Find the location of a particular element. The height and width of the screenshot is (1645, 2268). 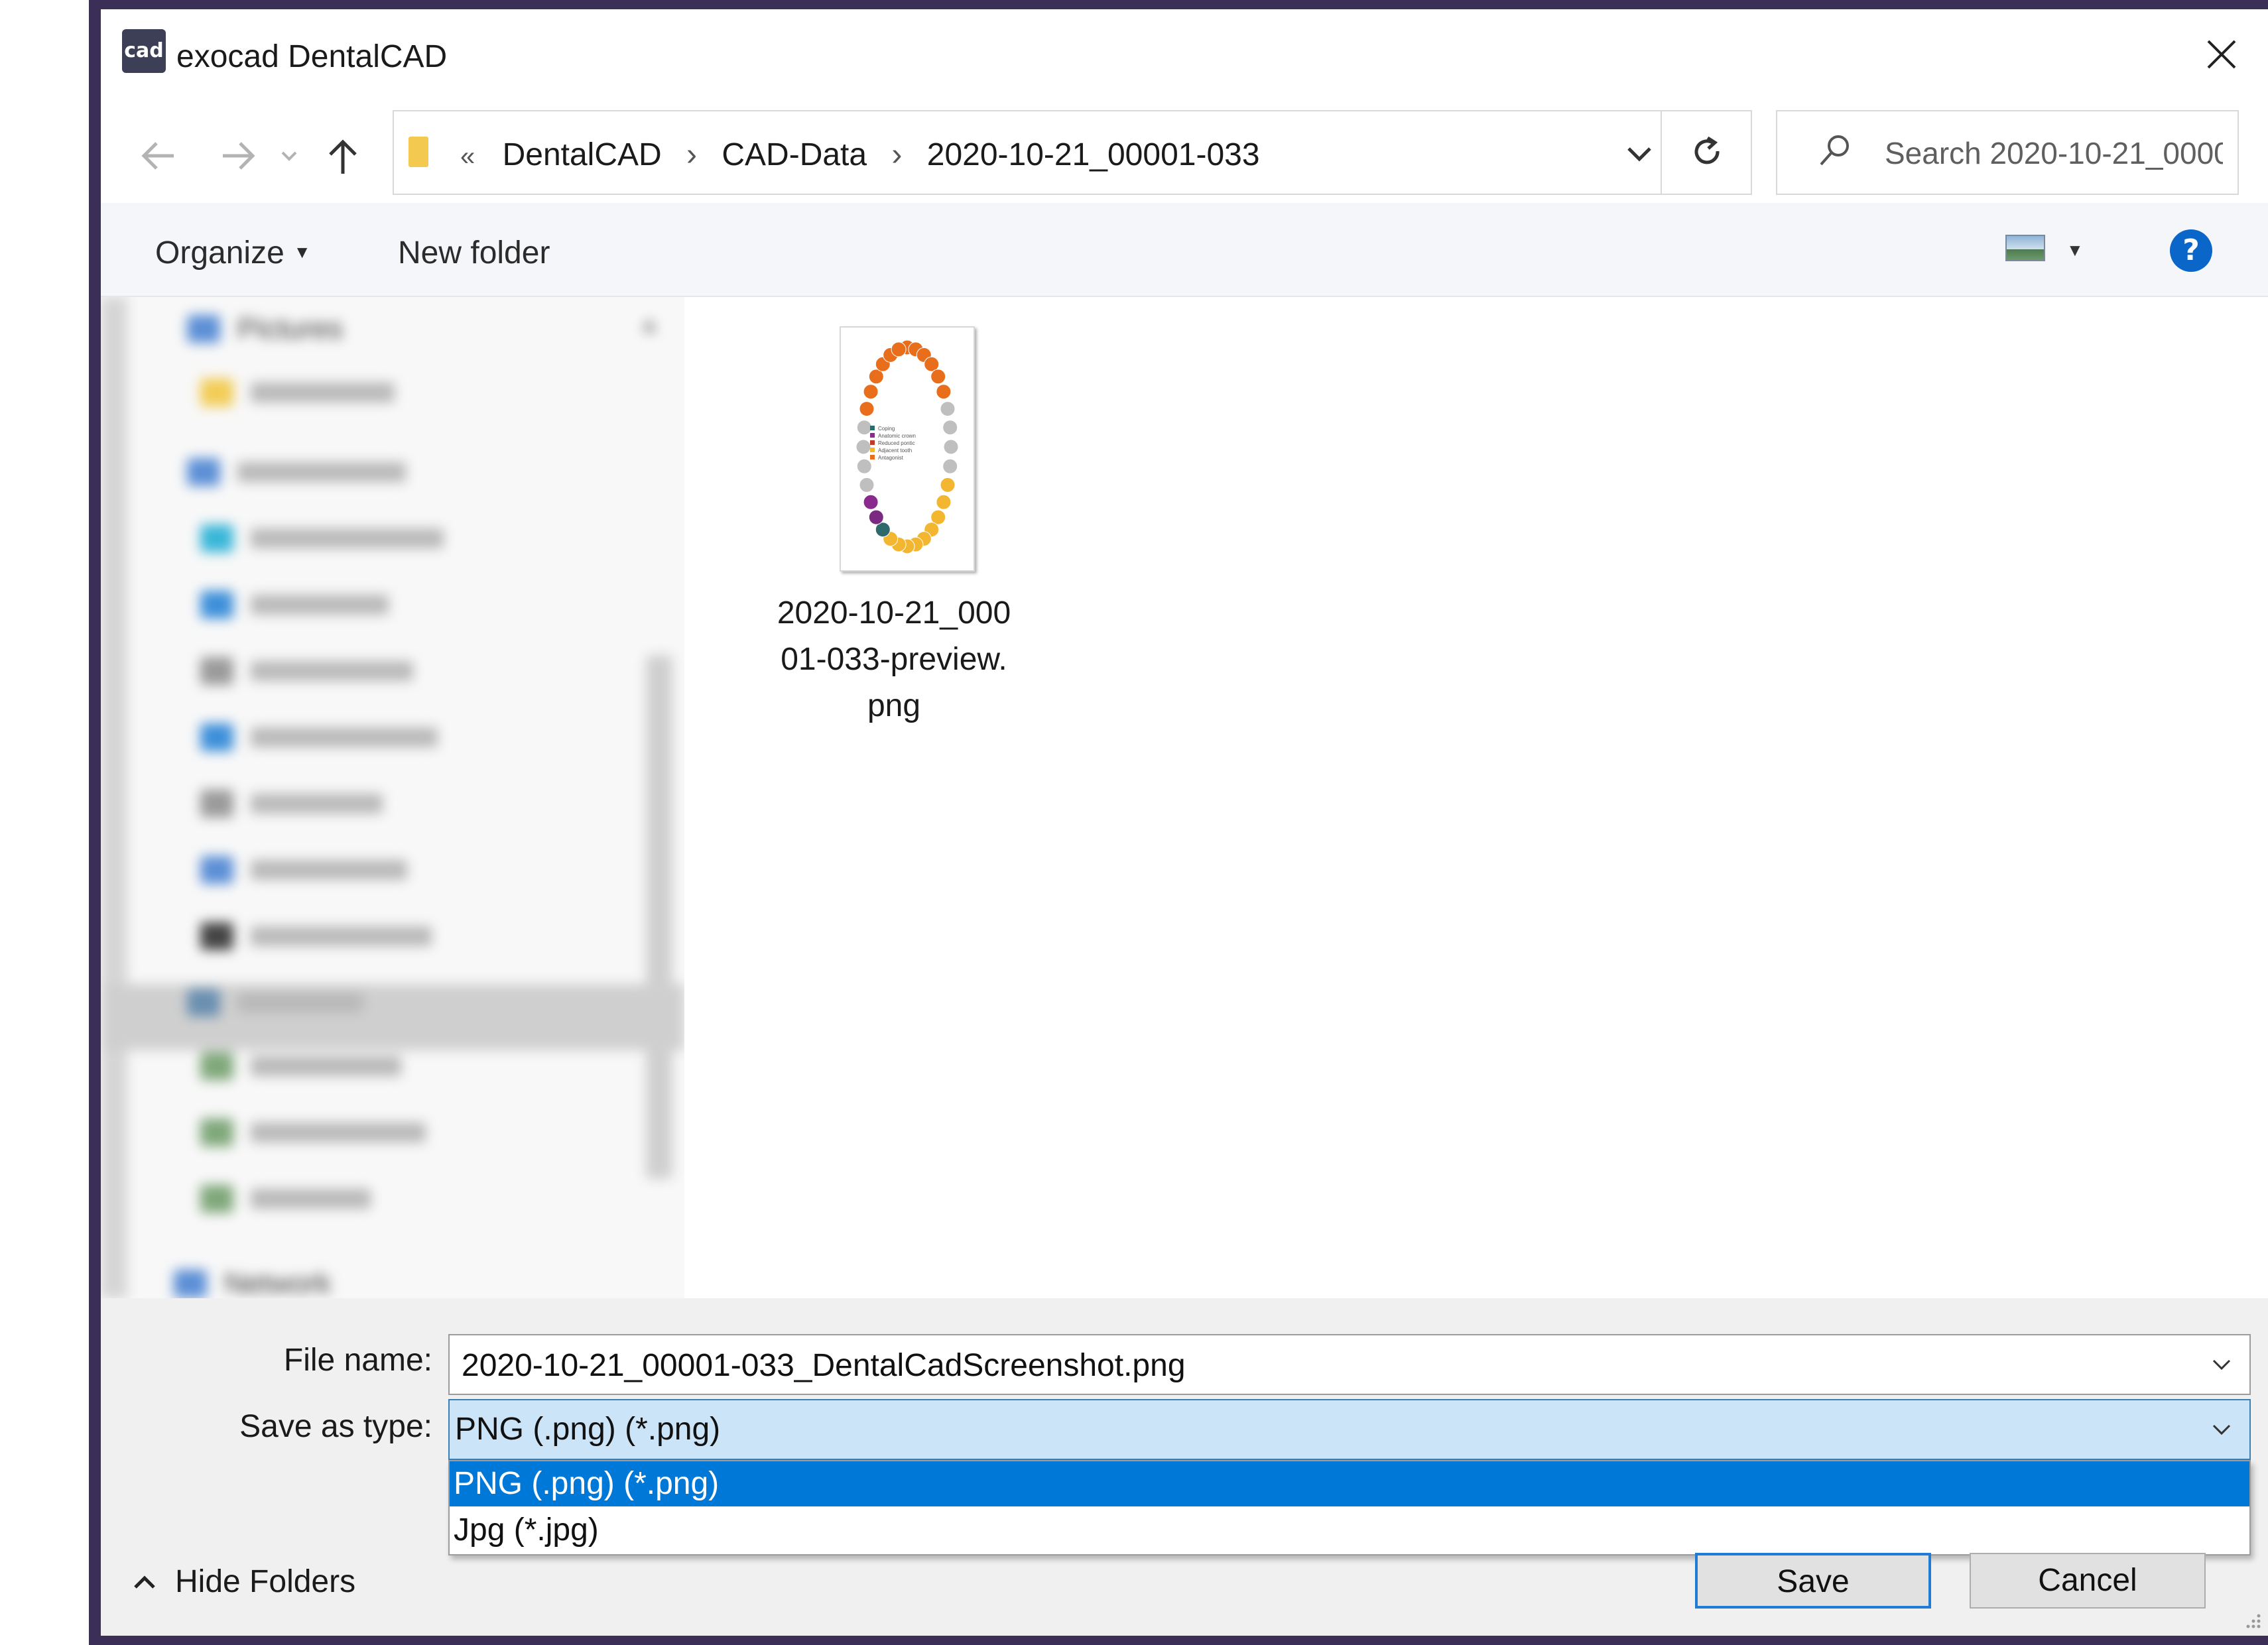

sidebar-item: Network is located at coordinates (252, 1281).